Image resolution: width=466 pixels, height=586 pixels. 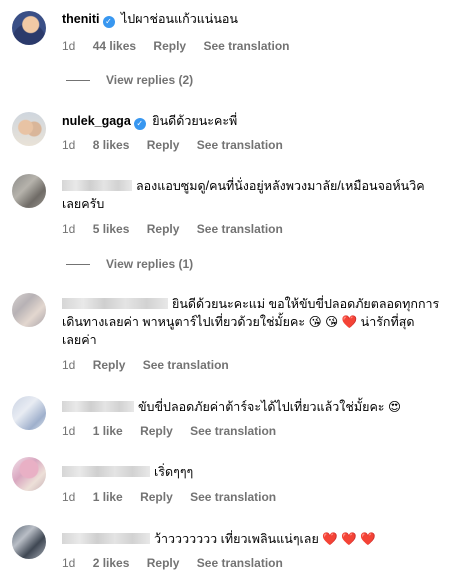 What do you see at coordinates (96, 121) in the screenshot?
I see `username: nulek_gaga` at bounding box center [96, 121].